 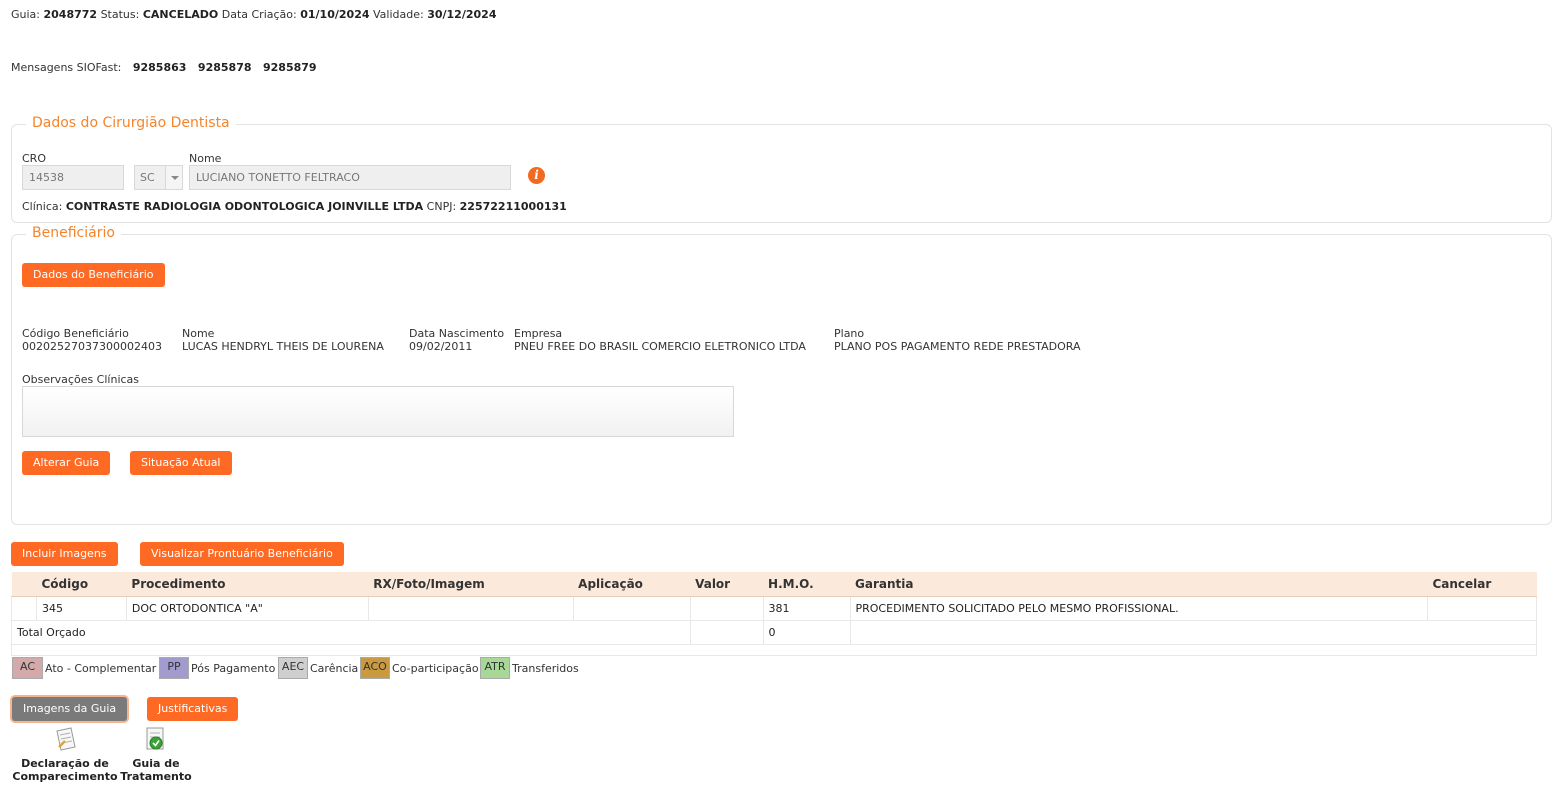 I want to click on guia-line2: Tratamento, so click(x=156, y=776).